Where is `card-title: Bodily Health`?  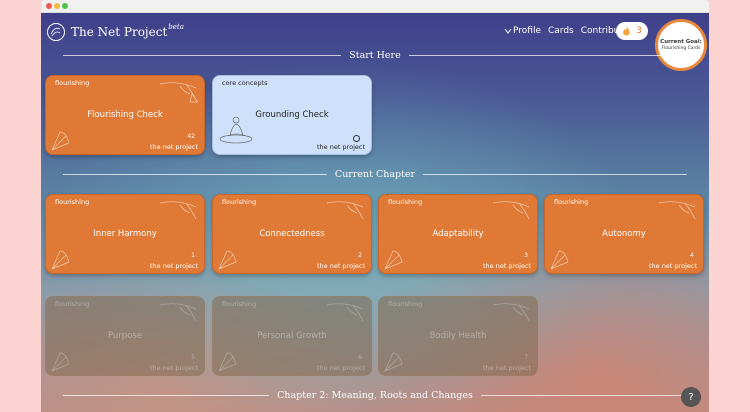
card-title: Bodily Health is located at coordinates (458, 336).